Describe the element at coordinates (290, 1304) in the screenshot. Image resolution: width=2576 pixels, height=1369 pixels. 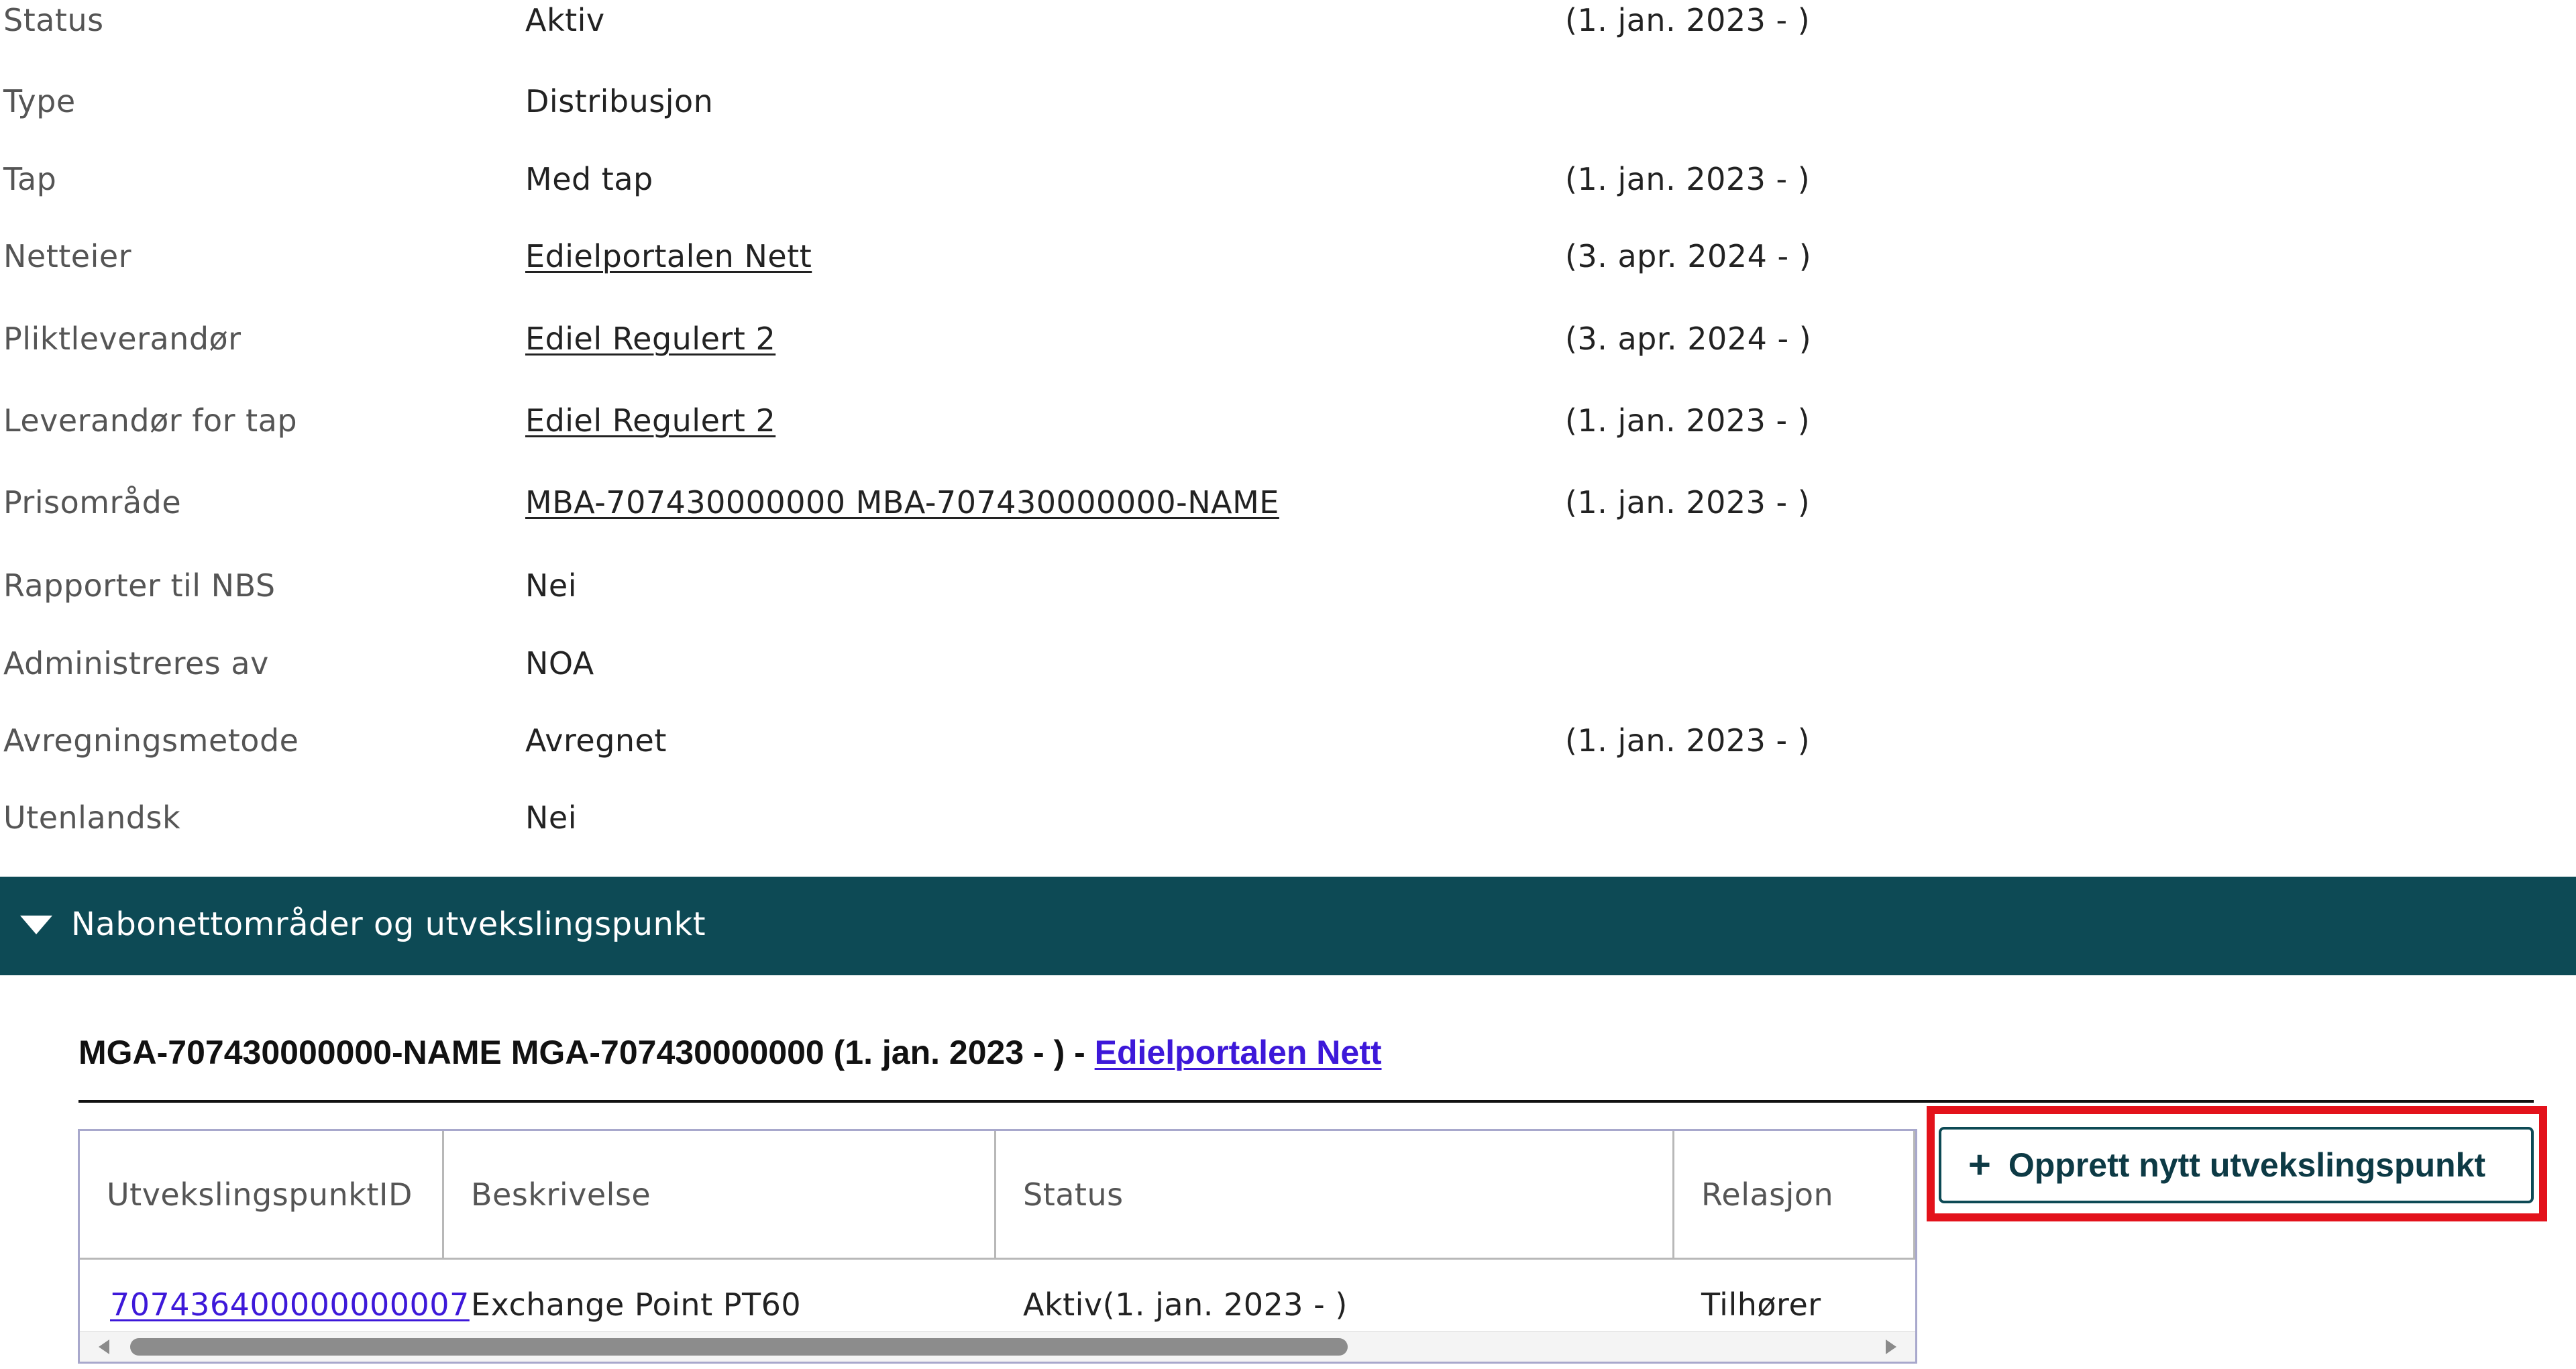
I see `exchange-point-id-link: 707436400000000007` at that location.